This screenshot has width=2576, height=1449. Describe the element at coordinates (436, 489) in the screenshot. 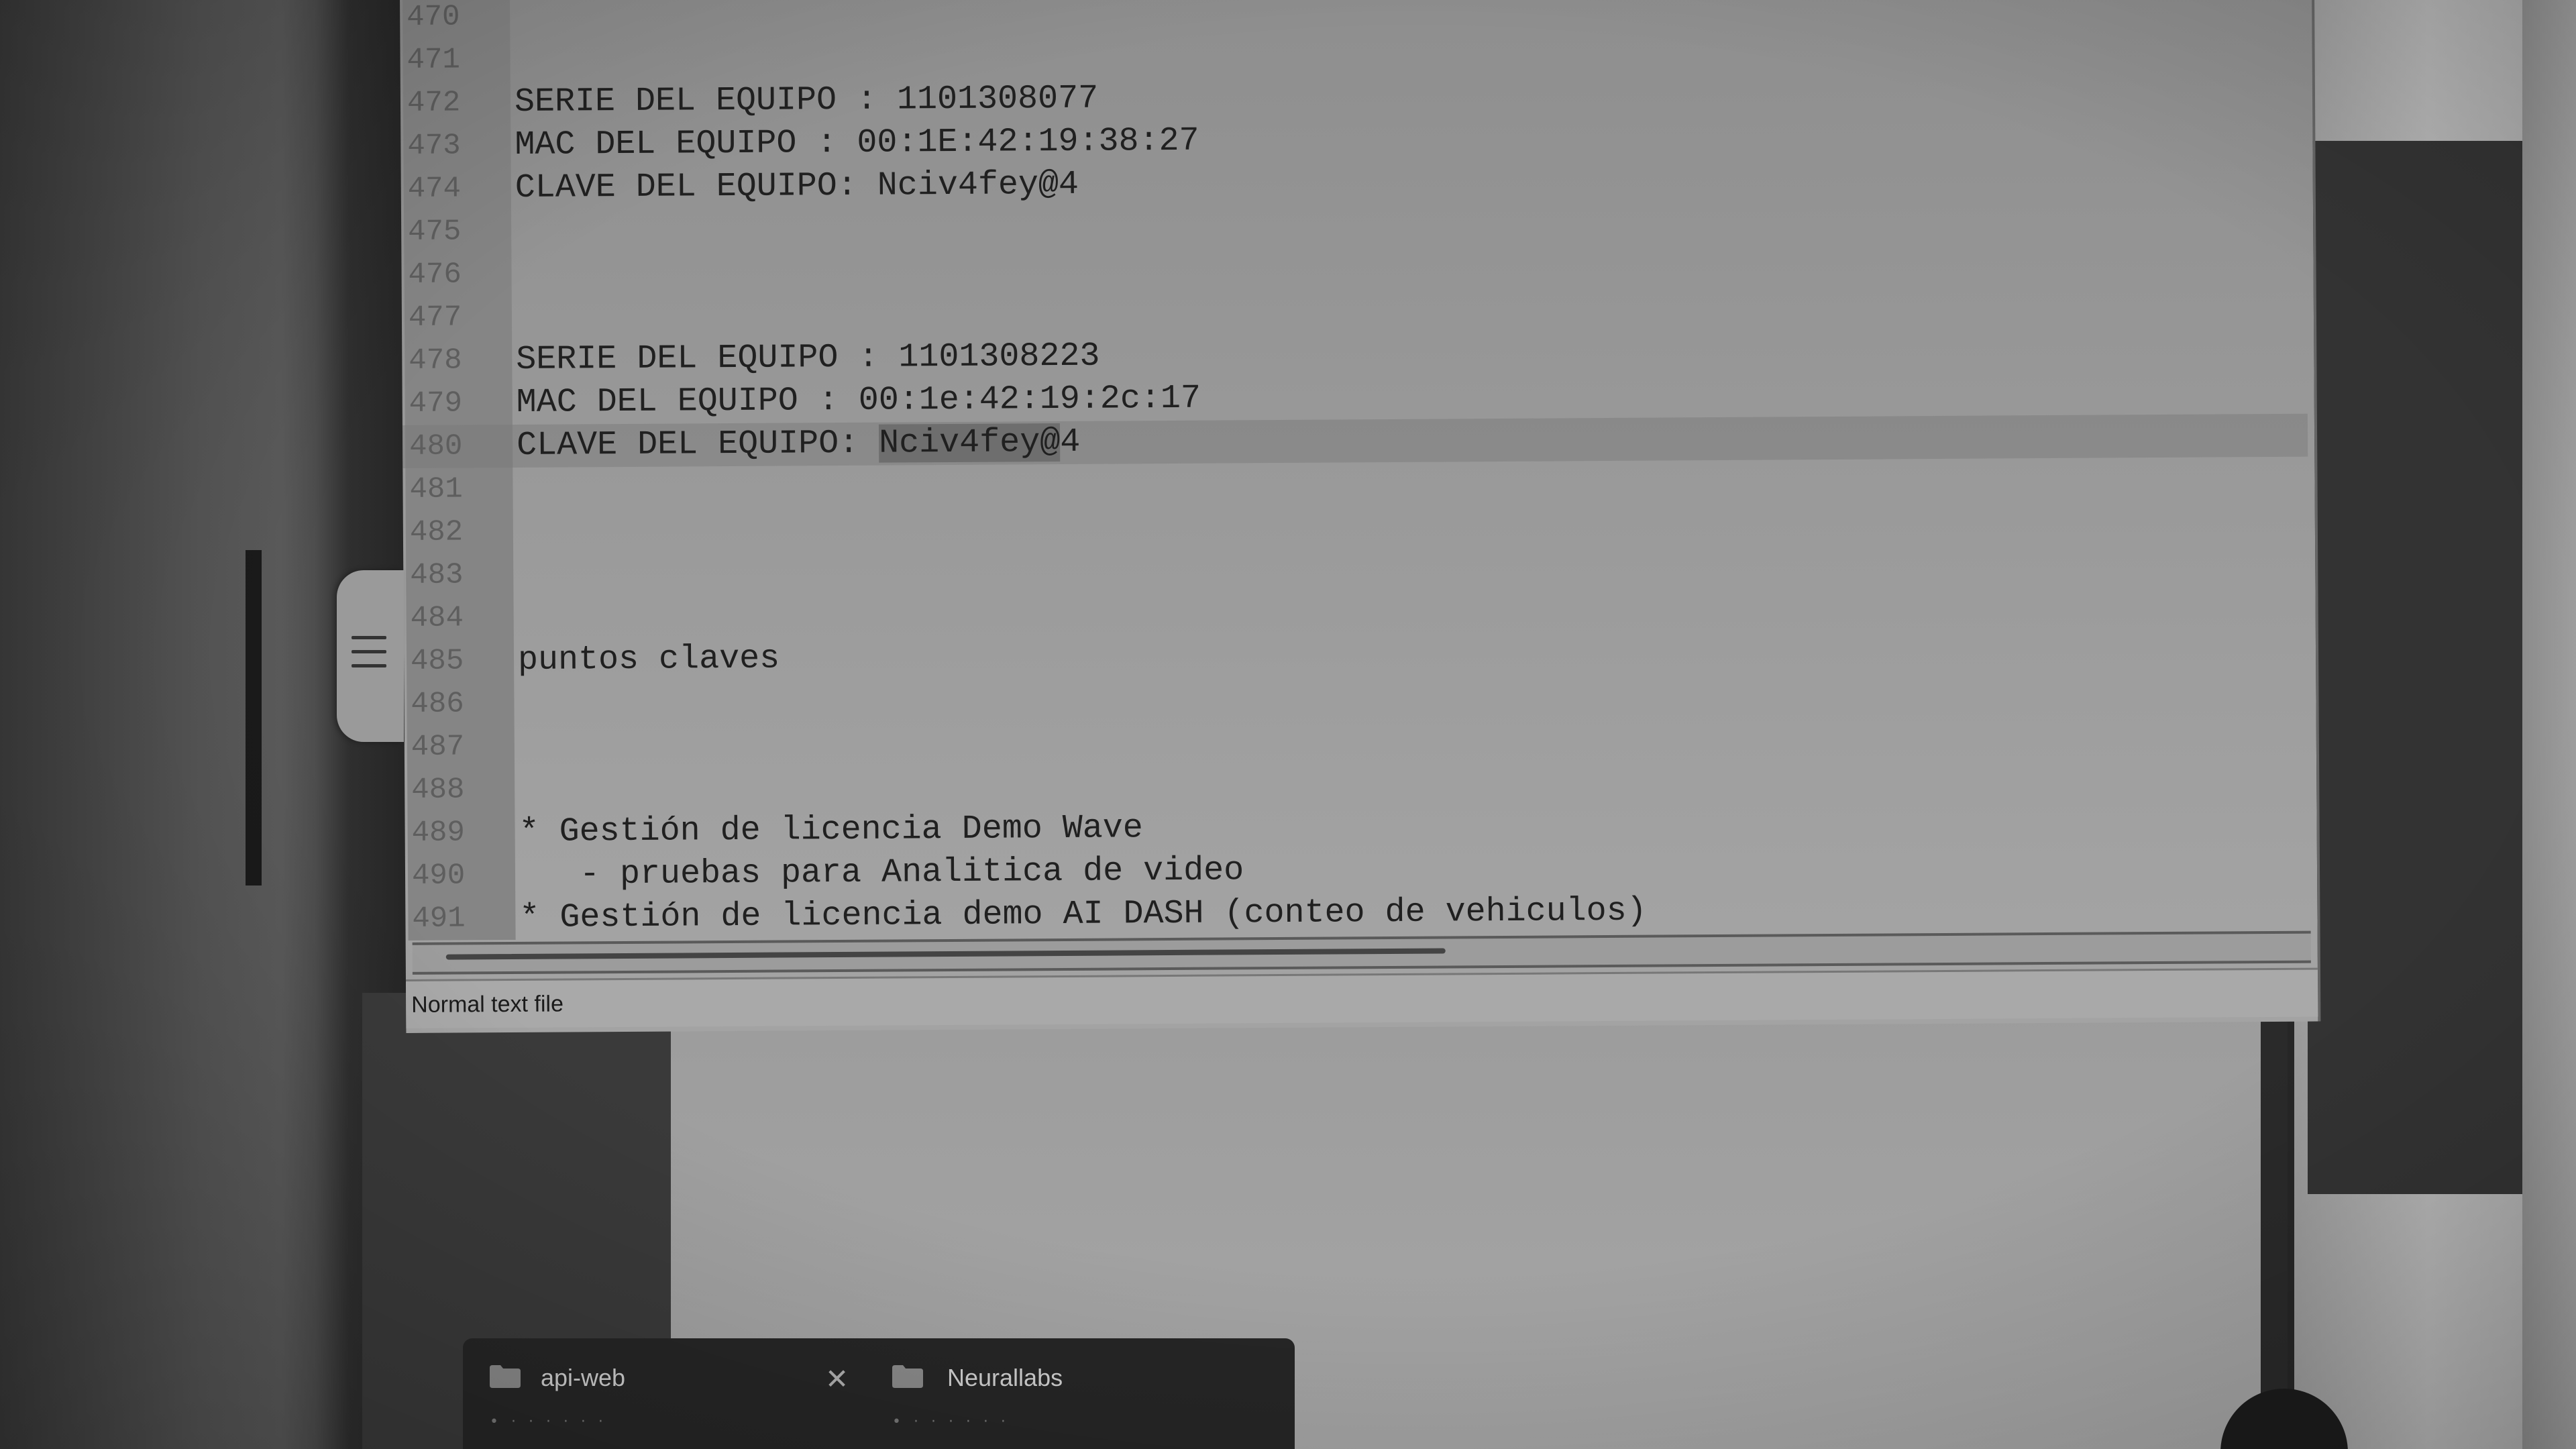

I see `line-number: 481` at that location.